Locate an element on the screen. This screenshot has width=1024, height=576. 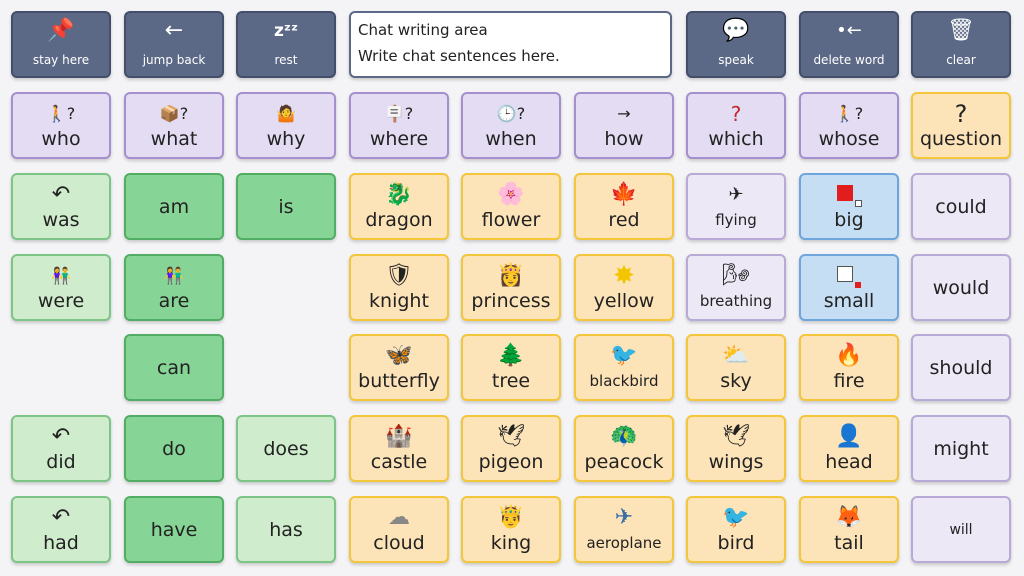
word-label: cloud is located at coordinates (399, 542).